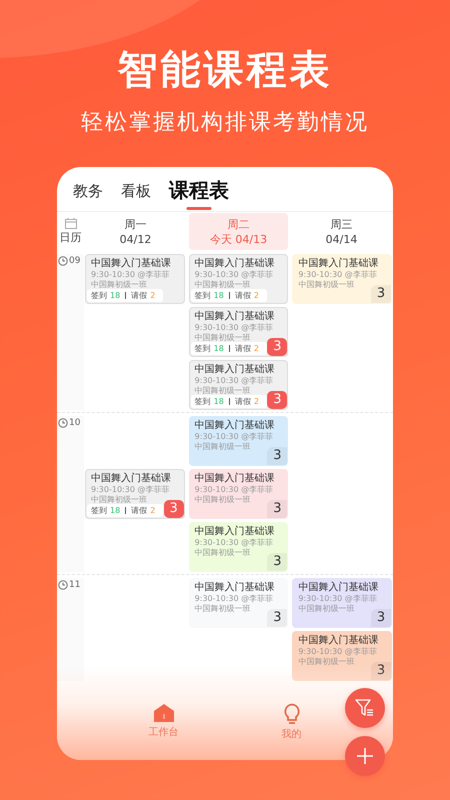  I want to click on lightbulb-icon, so click(291, 714).